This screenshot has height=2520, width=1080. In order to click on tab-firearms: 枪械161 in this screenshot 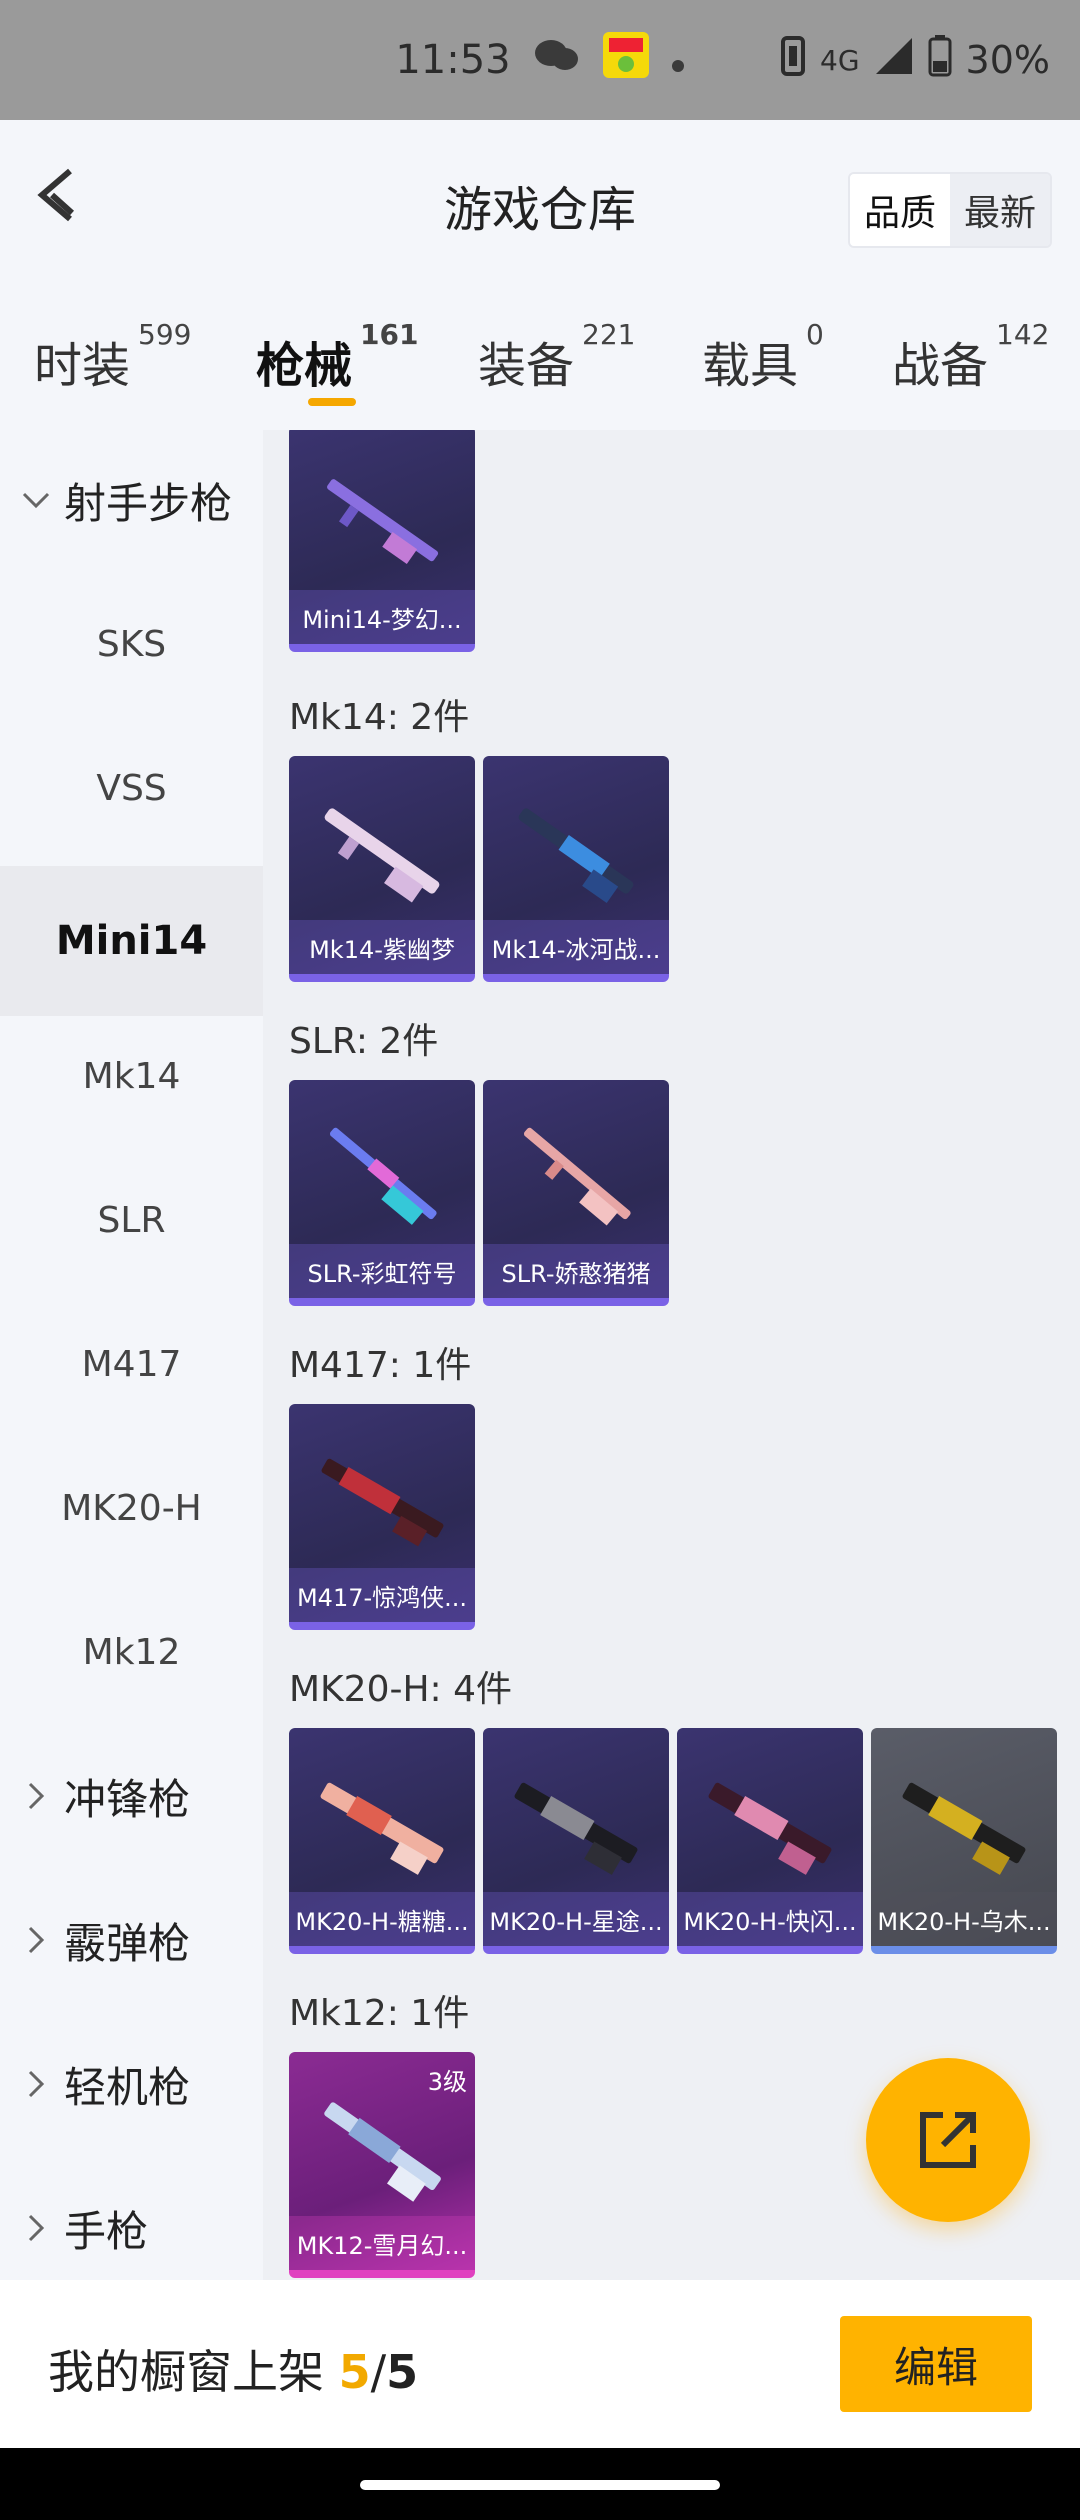, I will do `click(337, 357)`.